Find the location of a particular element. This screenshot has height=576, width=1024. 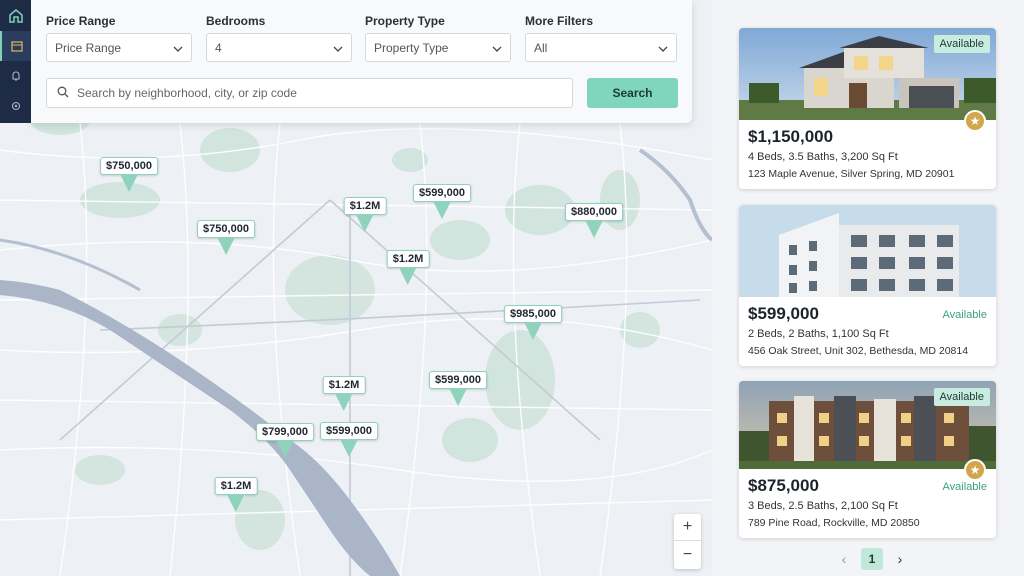

calendar-icon is located at coordinates (15, 46).